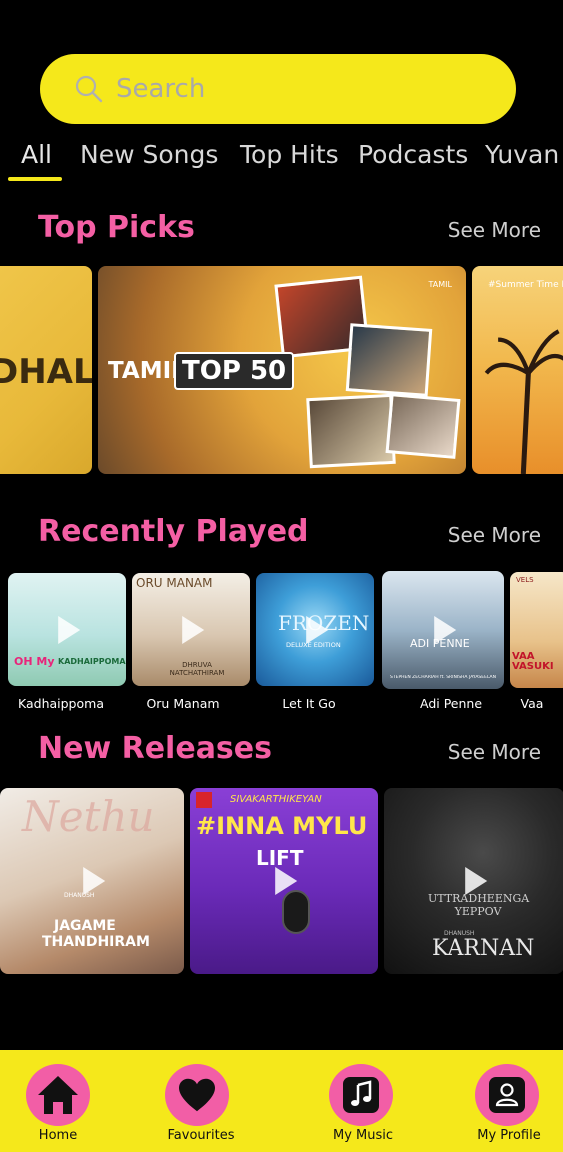 Image resolution: width=563 pixels, height=1152 pixels. Describe the element at coordinates (282, 826) in the screenshot. I see `new-release-2-art-b: #INNA MYLU` at that location.